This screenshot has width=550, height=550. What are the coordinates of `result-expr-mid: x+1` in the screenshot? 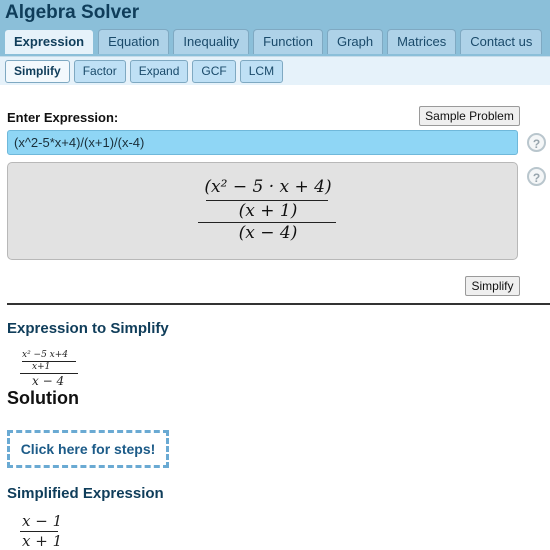 It's located at (41, 367).